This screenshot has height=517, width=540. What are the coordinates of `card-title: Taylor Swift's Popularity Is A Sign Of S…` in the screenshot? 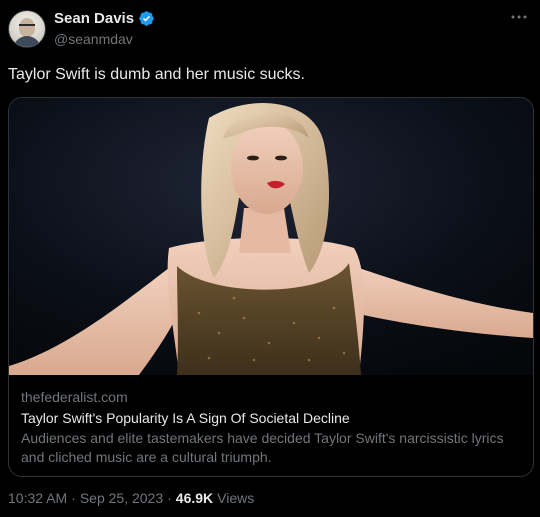 It's located at (271, 418).